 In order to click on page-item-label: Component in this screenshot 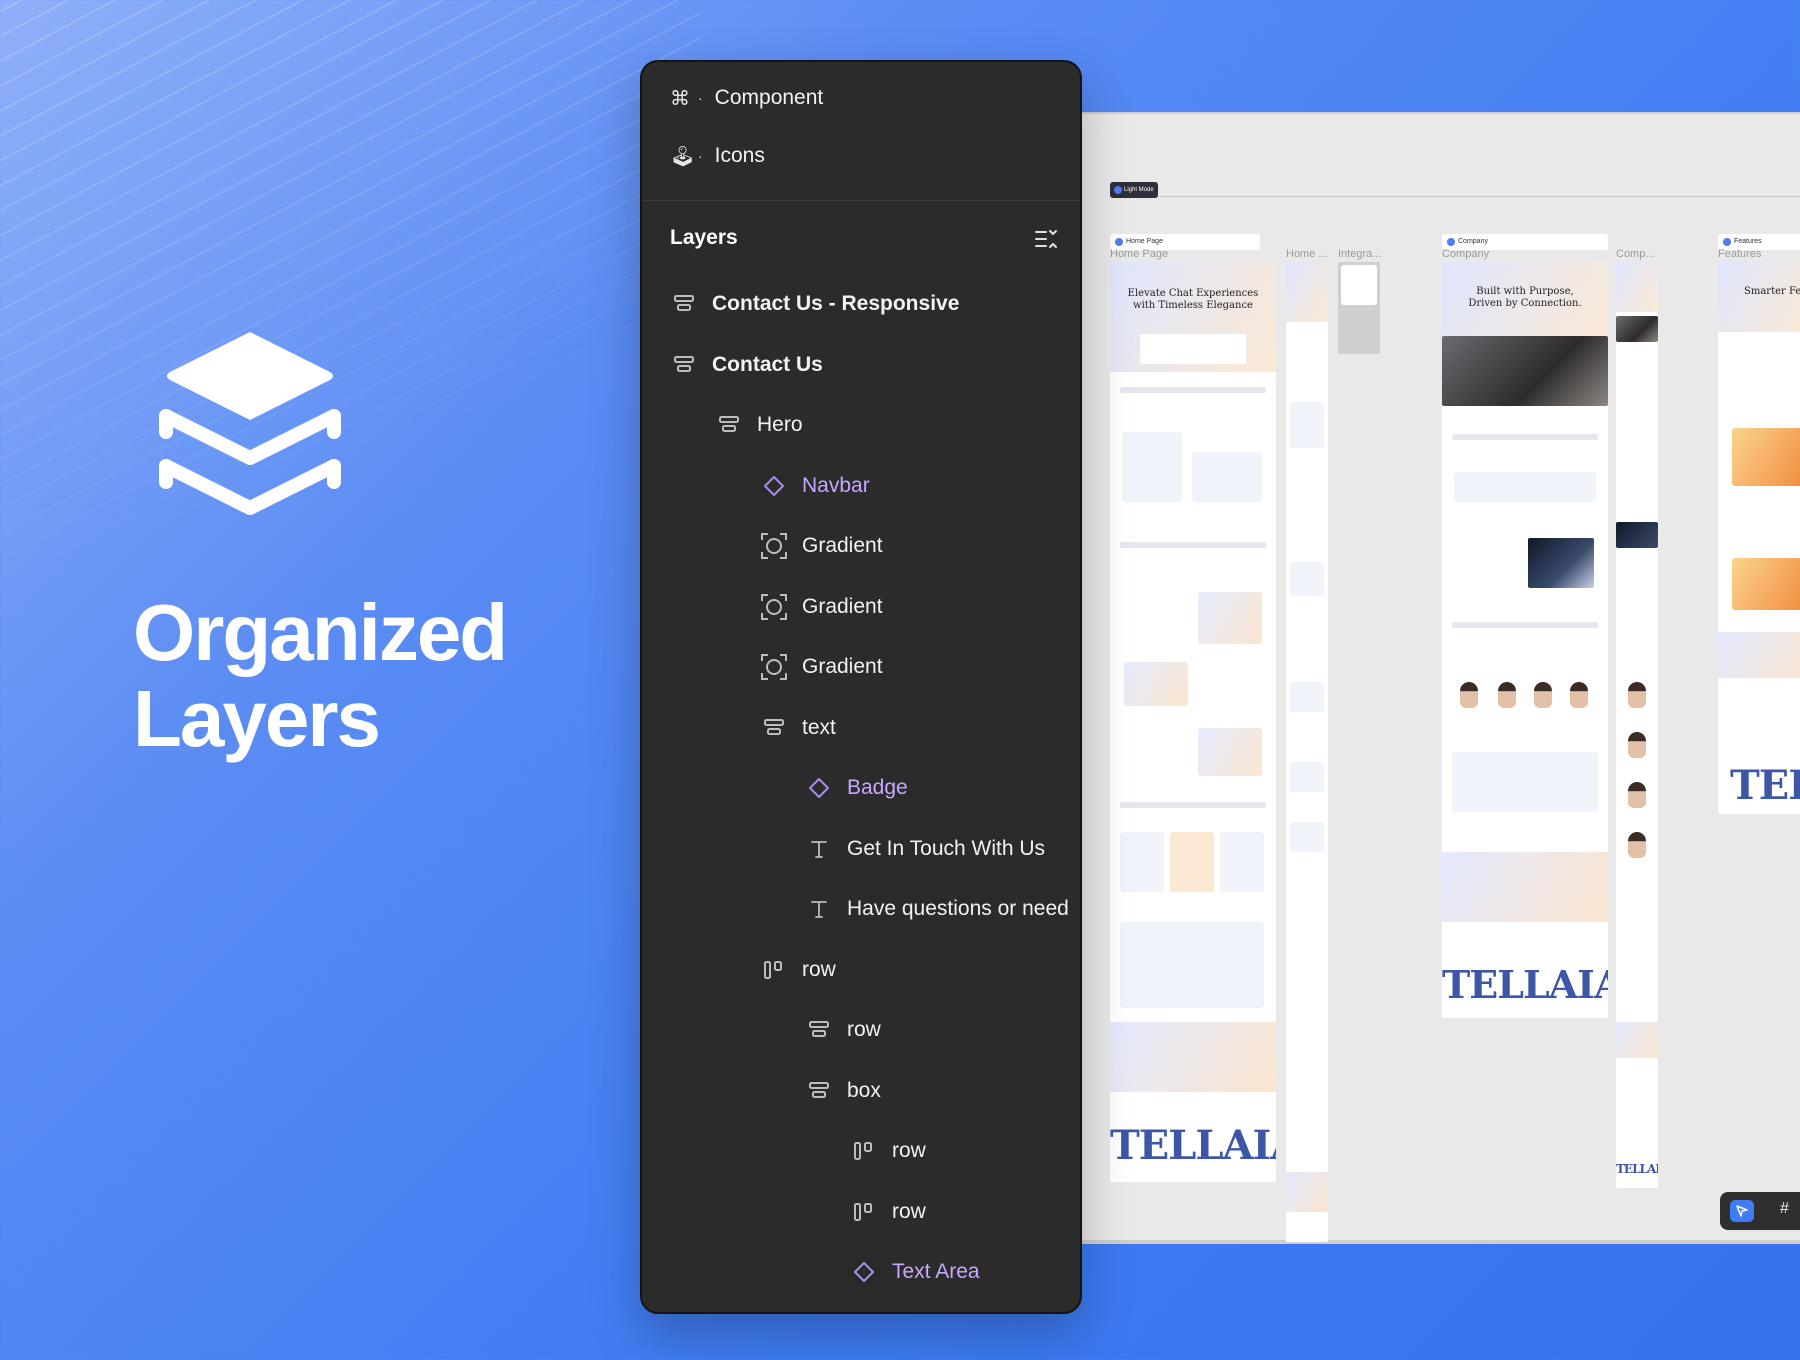, I will do `click(769, 97)`.